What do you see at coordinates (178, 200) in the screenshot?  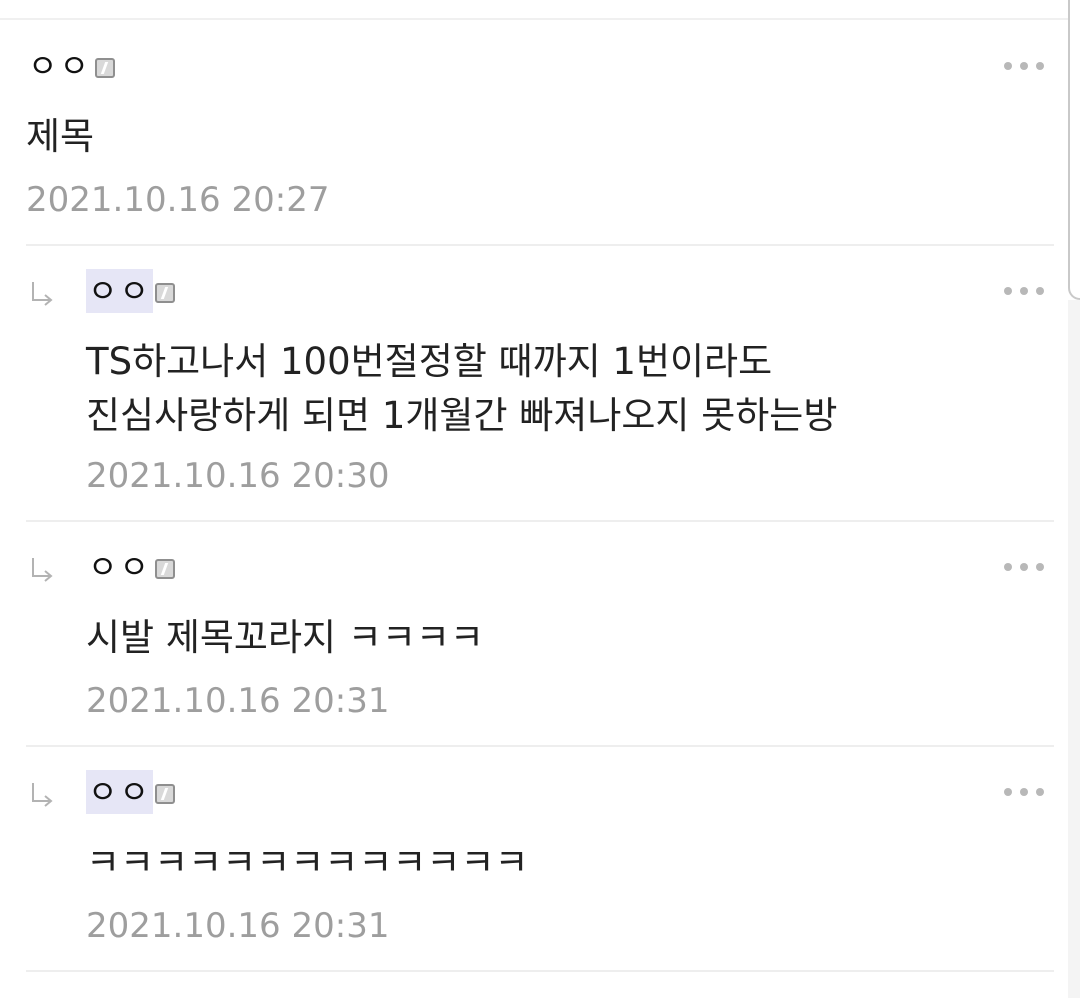 I see `comment-timestamp: 2021.10.16 20:27` at bounding box center [178, 200].